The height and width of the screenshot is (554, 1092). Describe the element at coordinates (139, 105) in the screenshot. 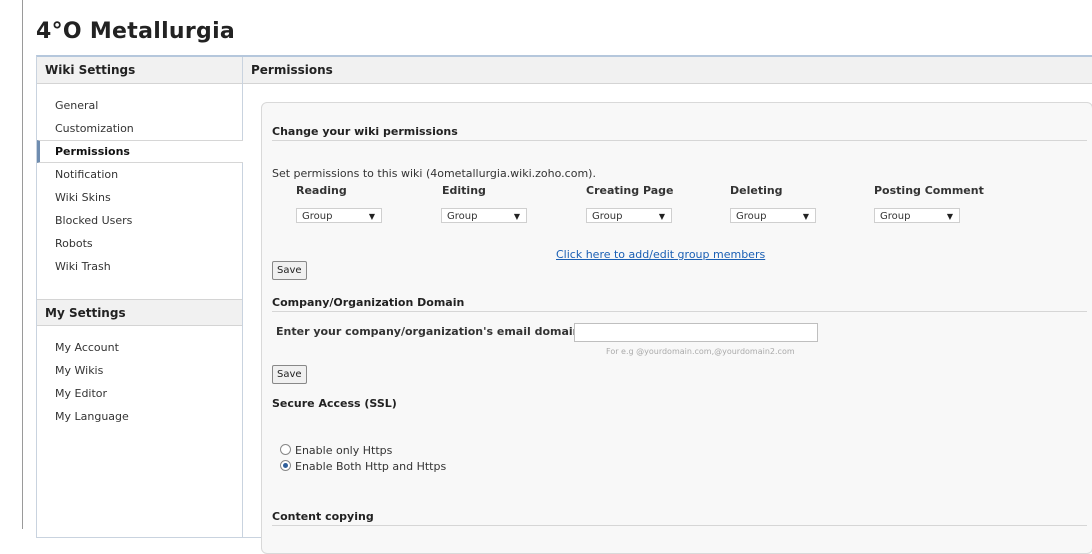

I see `sidebar-item-general: General` at that location.